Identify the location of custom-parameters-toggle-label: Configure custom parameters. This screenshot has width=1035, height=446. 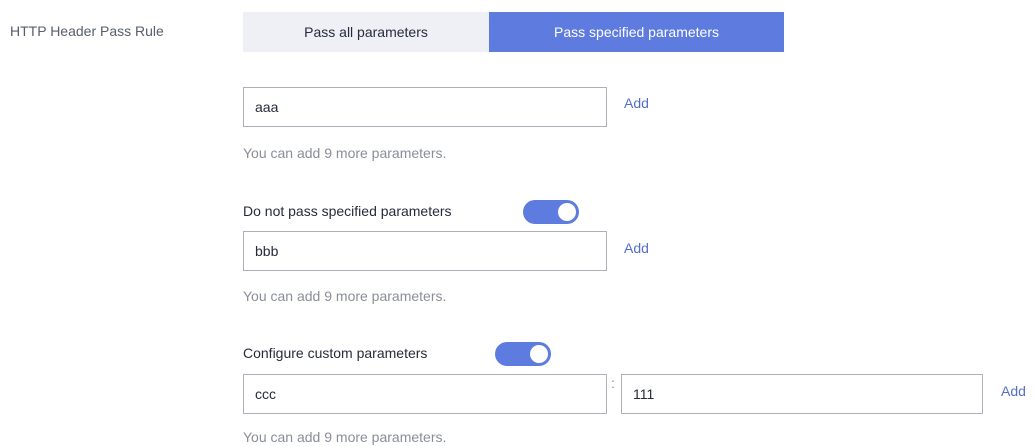
(335, 353).